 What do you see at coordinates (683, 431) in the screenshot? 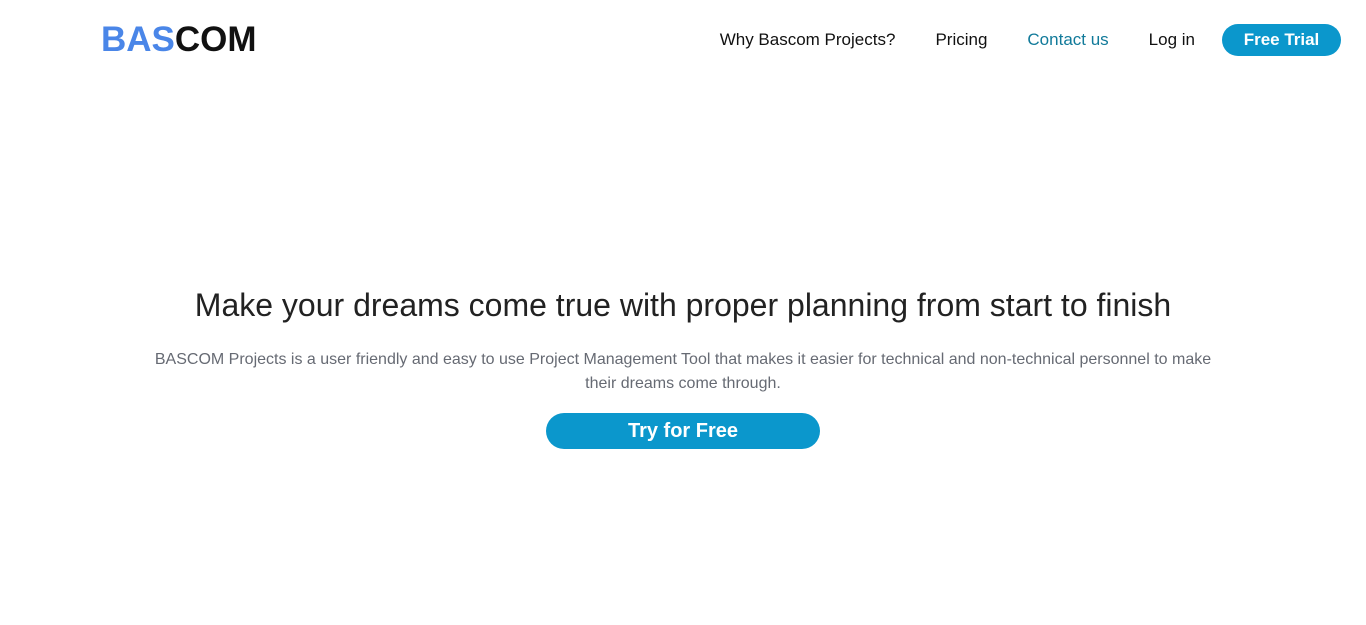
I see `try-for-free-button: Try for Free` at bounding box center [683, 431].